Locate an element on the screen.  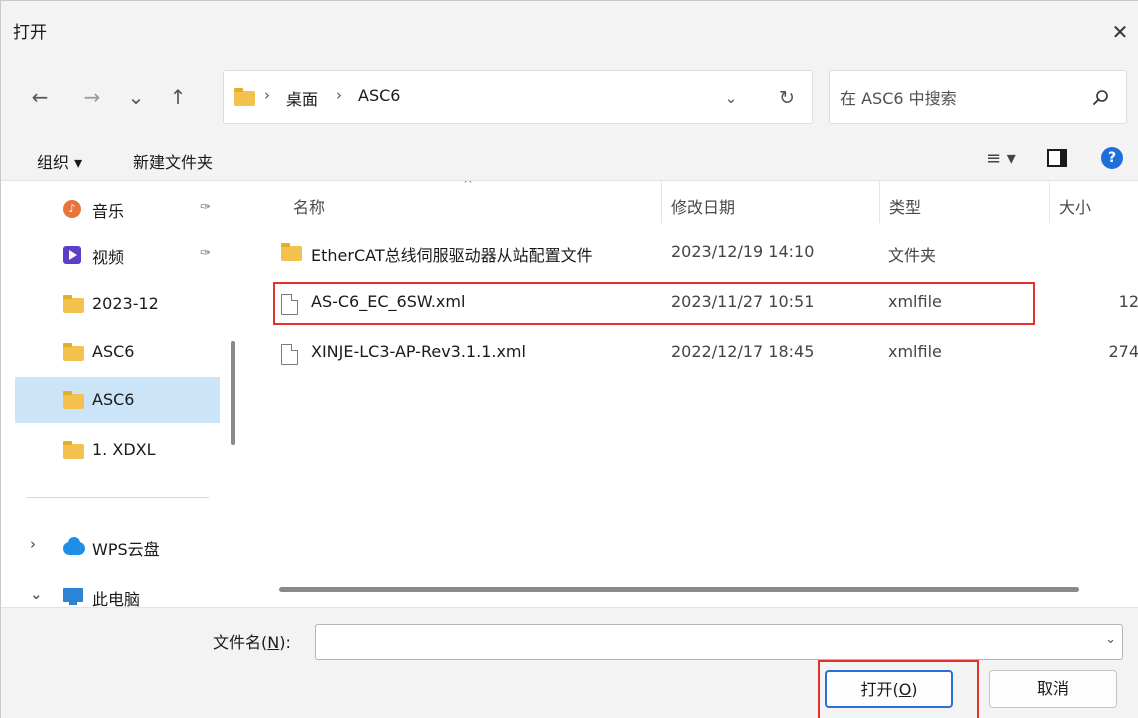
sidebar-item-label: 音乐 is located at coordinates (108, 211).